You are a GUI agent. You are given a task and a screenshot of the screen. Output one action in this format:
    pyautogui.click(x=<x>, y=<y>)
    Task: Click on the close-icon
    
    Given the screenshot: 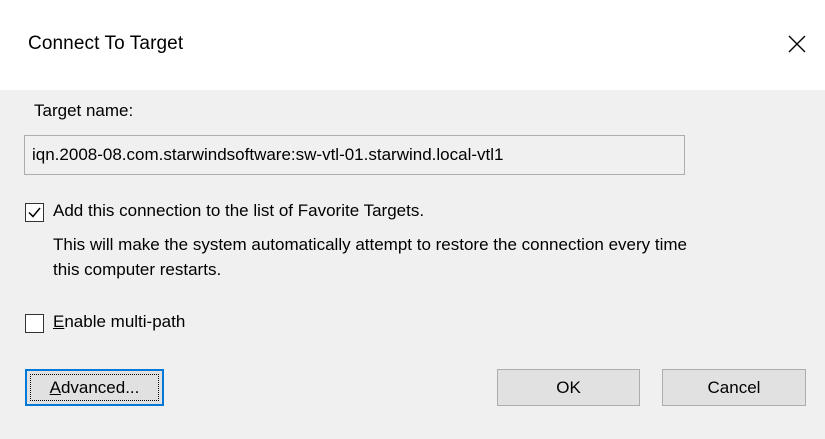 What is the action you would take?
    pyautogui.click(x=797, y=44)
    